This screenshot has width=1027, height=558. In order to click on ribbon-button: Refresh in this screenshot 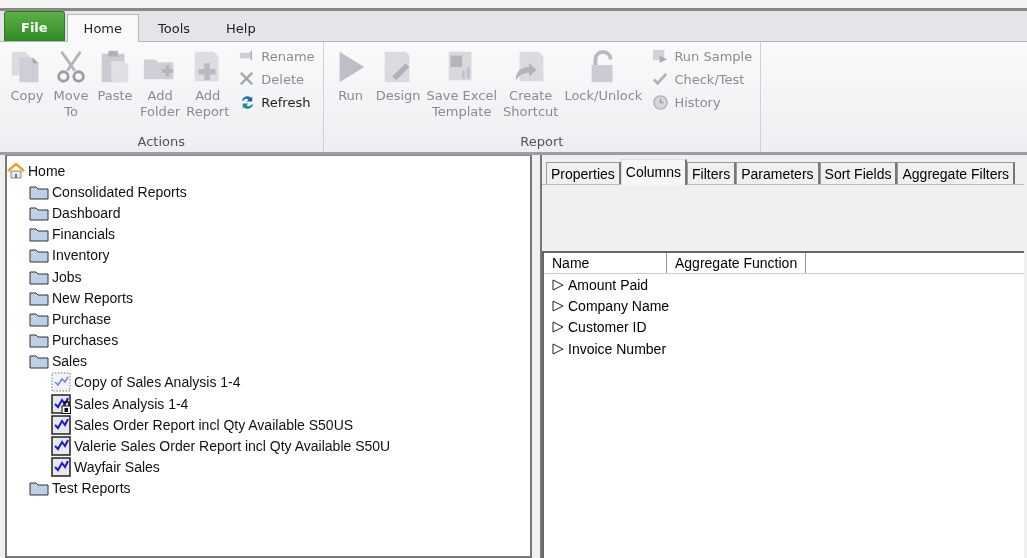, I will do `click(277, 102)`.